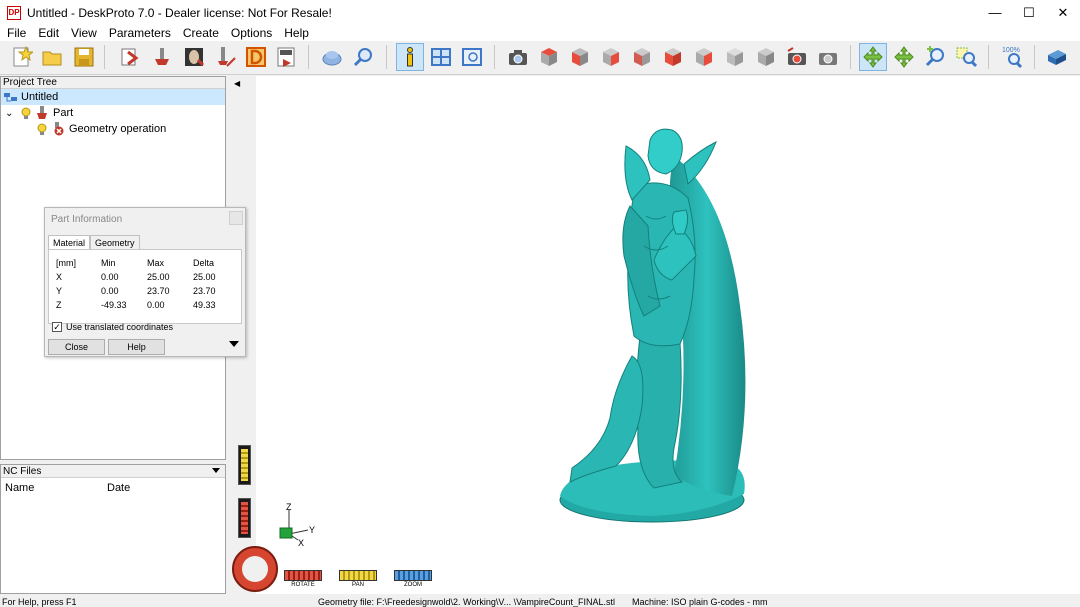 This screenshot has height=607, width=1080. What do you see at coordinates (113, 529) in the screenshot?
I see `nc-files-pane: NC Files Name Date` at bounding box center [113, 529].